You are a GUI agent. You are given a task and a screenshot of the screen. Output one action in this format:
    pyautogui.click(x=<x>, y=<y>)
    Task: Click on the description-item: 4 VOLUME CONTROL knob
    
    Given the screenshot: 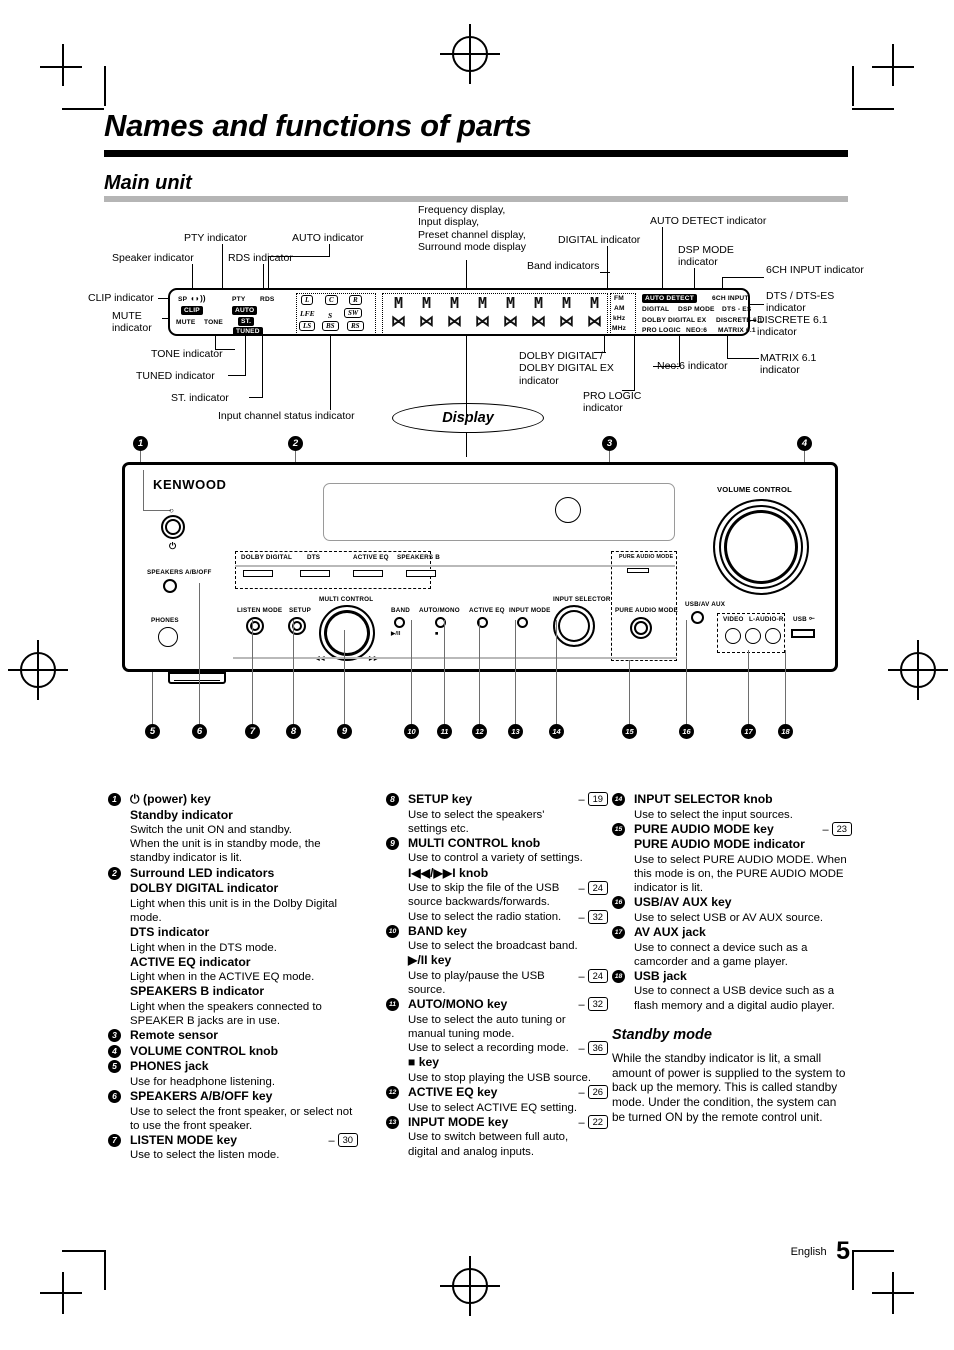 What is the action you would take?
    pyautogui.click(x=233, y=1052)
    